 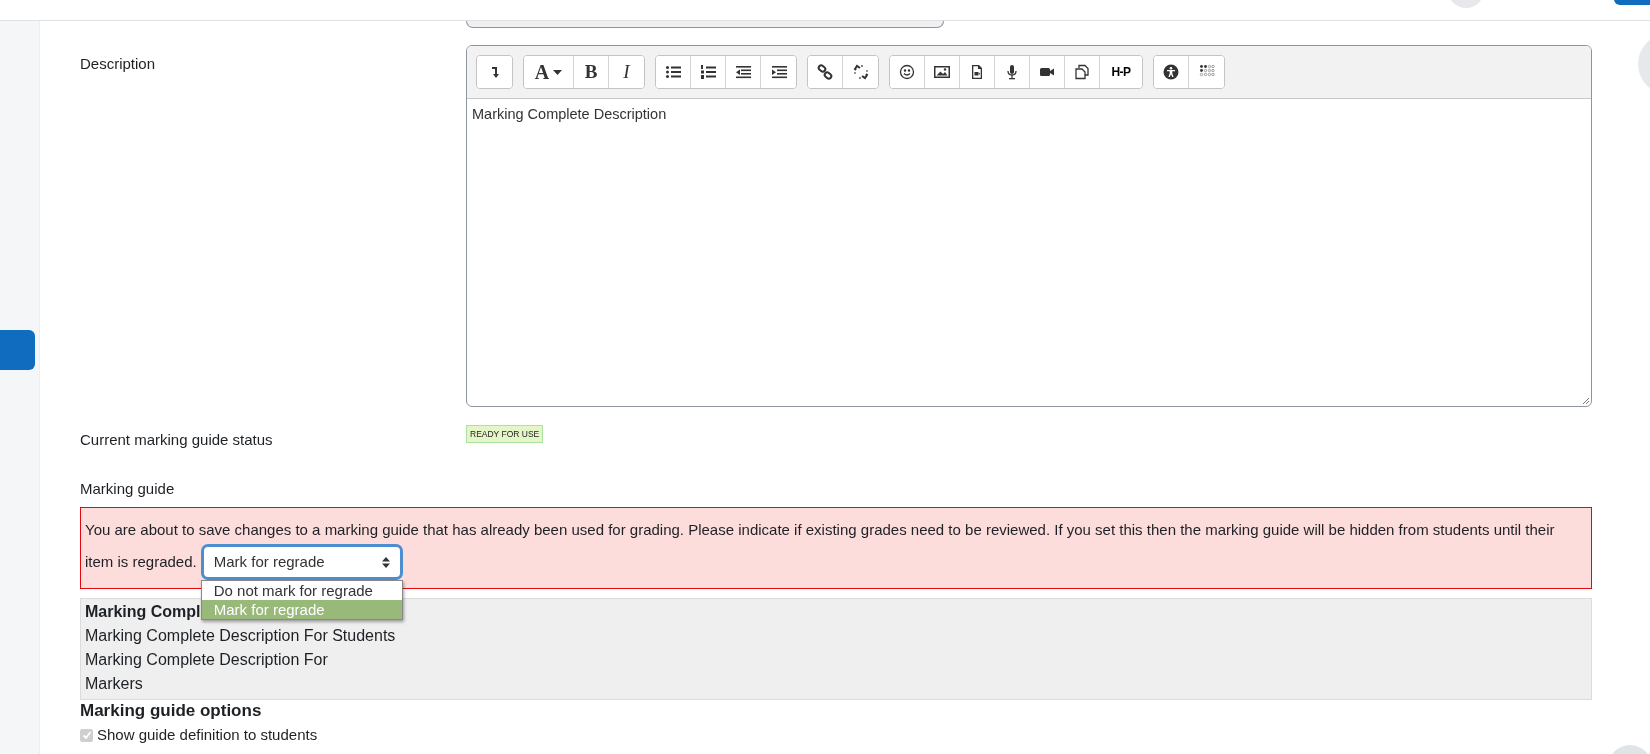 What do you see at coordinates (141, 562) in the screenshot?
I see `warning-message: item is regraded.` at bounding box center [141, 562].